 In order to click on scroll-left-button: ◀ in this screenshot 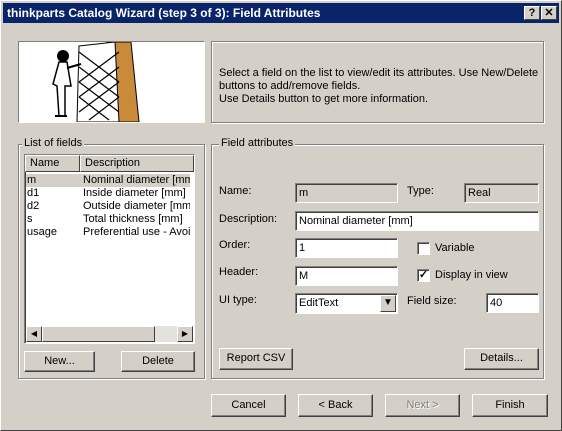, I will do `click(34, 334)`.